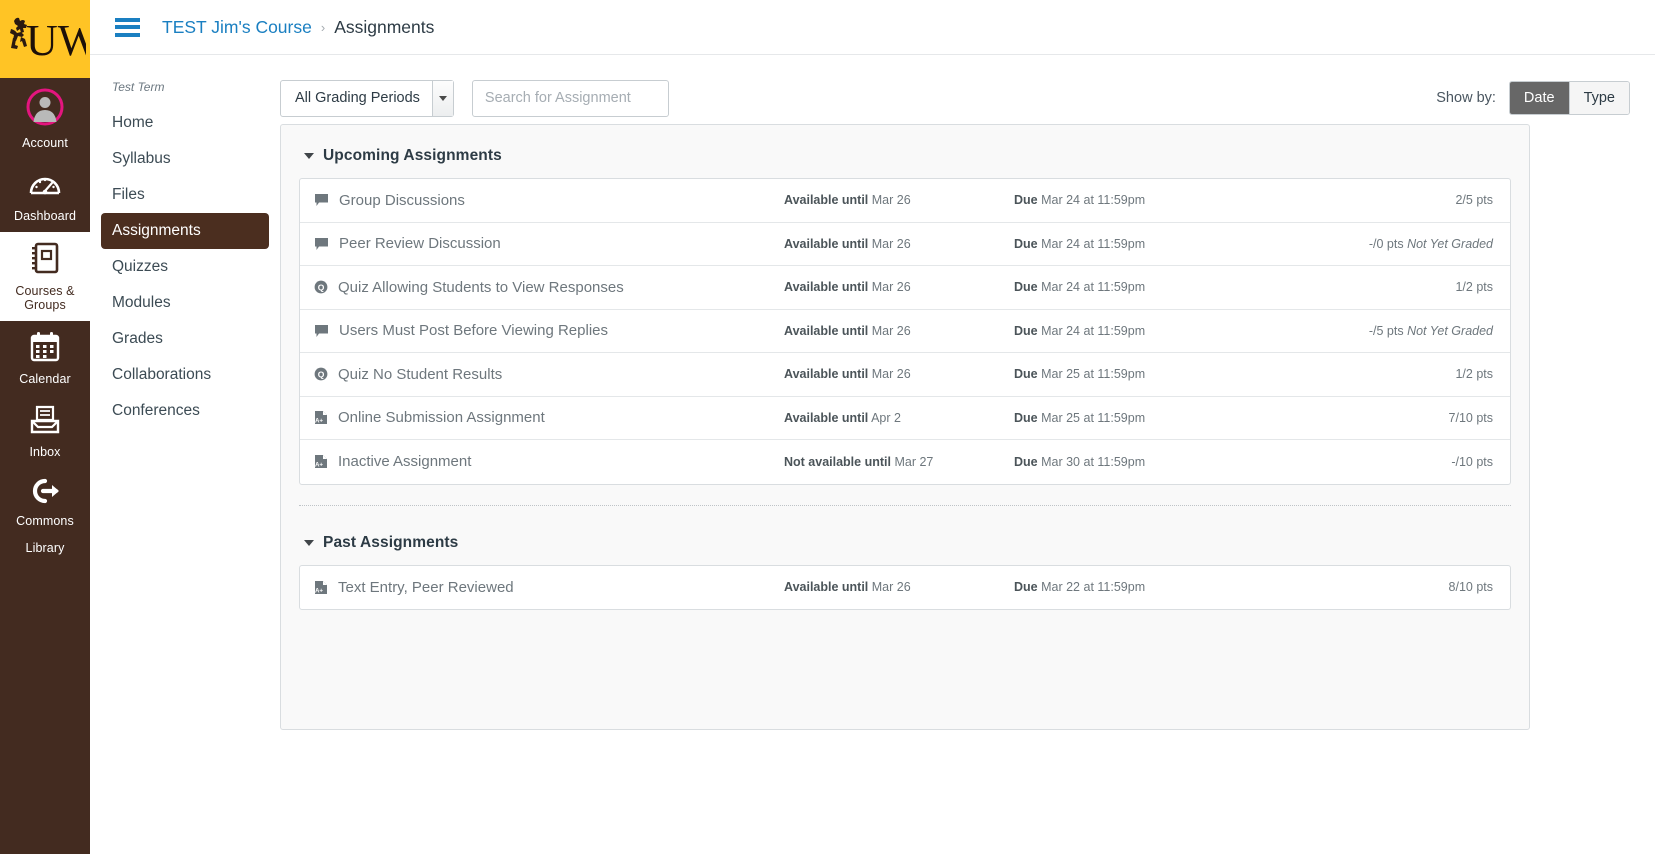  Describe the element at coordinates (185, 123) in the screenshot. I see `course-nav-item-home: Home` at that location.